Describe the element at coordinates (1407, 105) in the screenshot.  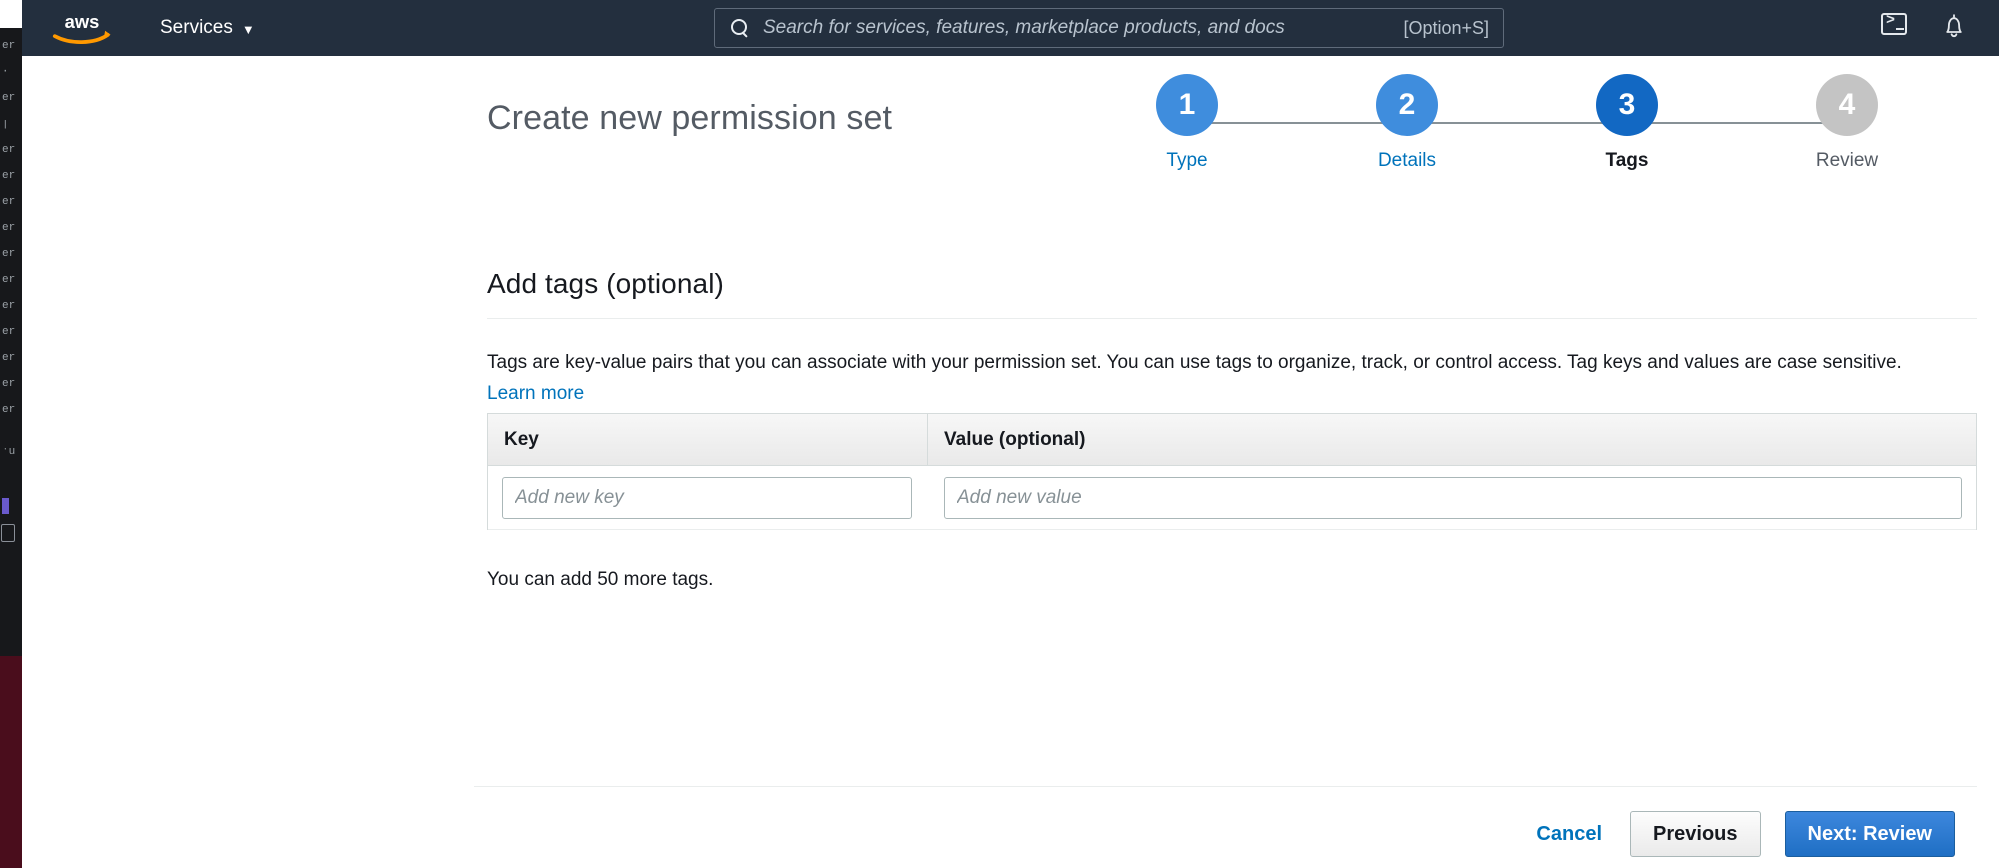
I see `wizard-step-details-number: 2` at that location.